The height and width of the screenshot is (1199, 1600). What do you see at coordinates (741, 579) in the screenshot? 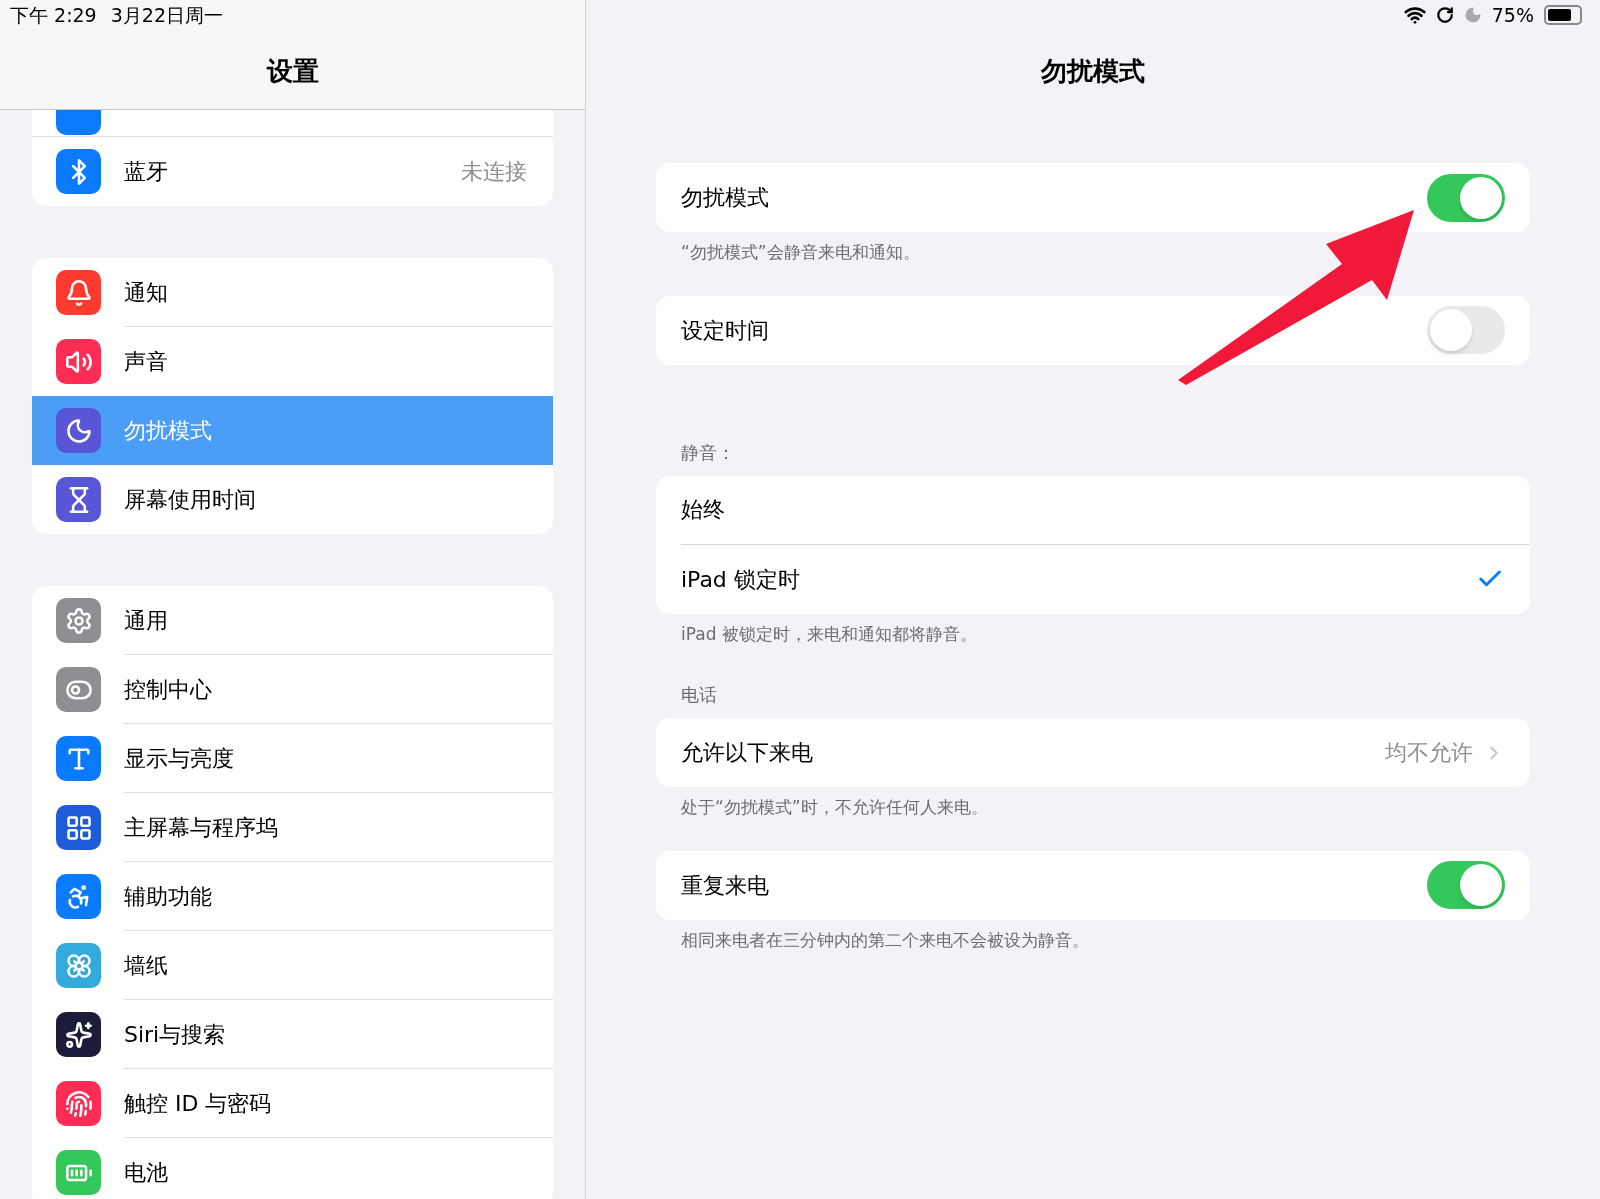
I see `row-label: iPad 锁定时` at bounding box center [741, 579].